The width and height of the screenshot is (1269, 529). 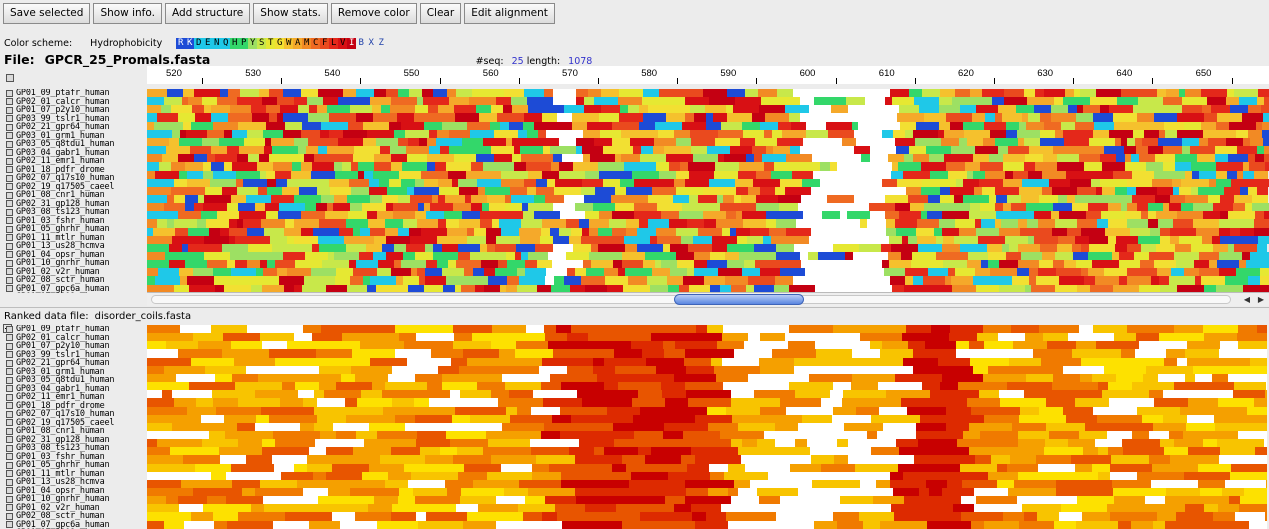 What do you see at coordinates (46, 316) in the screenshot?
I see `ranked-data-label: Ranked data file:` at bounding box center [46, 316].